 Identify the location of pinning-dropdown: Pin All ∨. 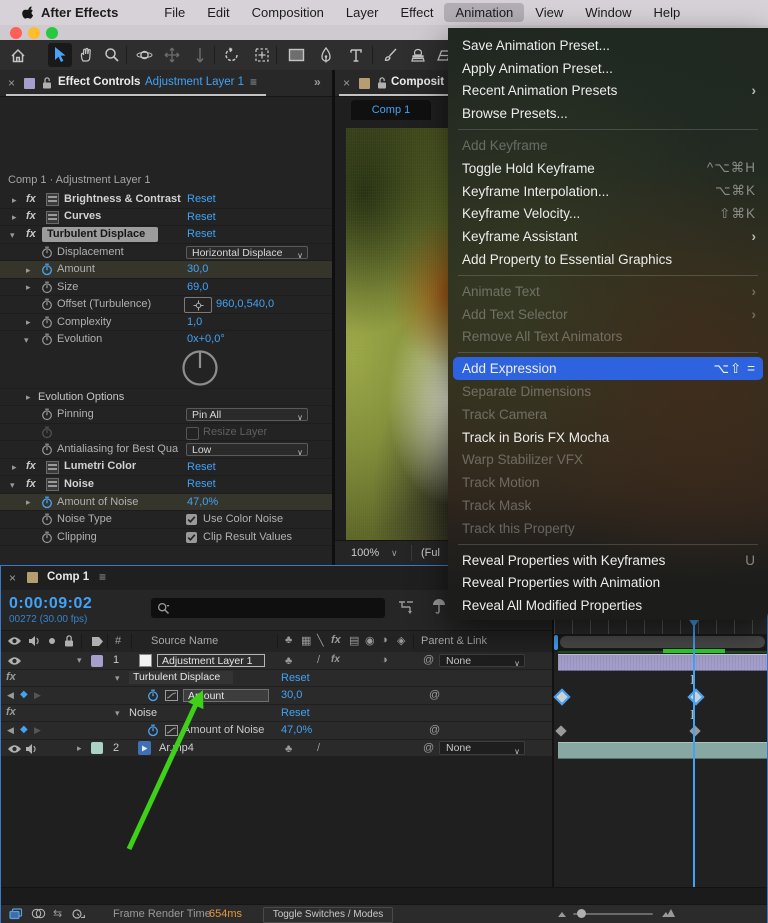
(247, 415).